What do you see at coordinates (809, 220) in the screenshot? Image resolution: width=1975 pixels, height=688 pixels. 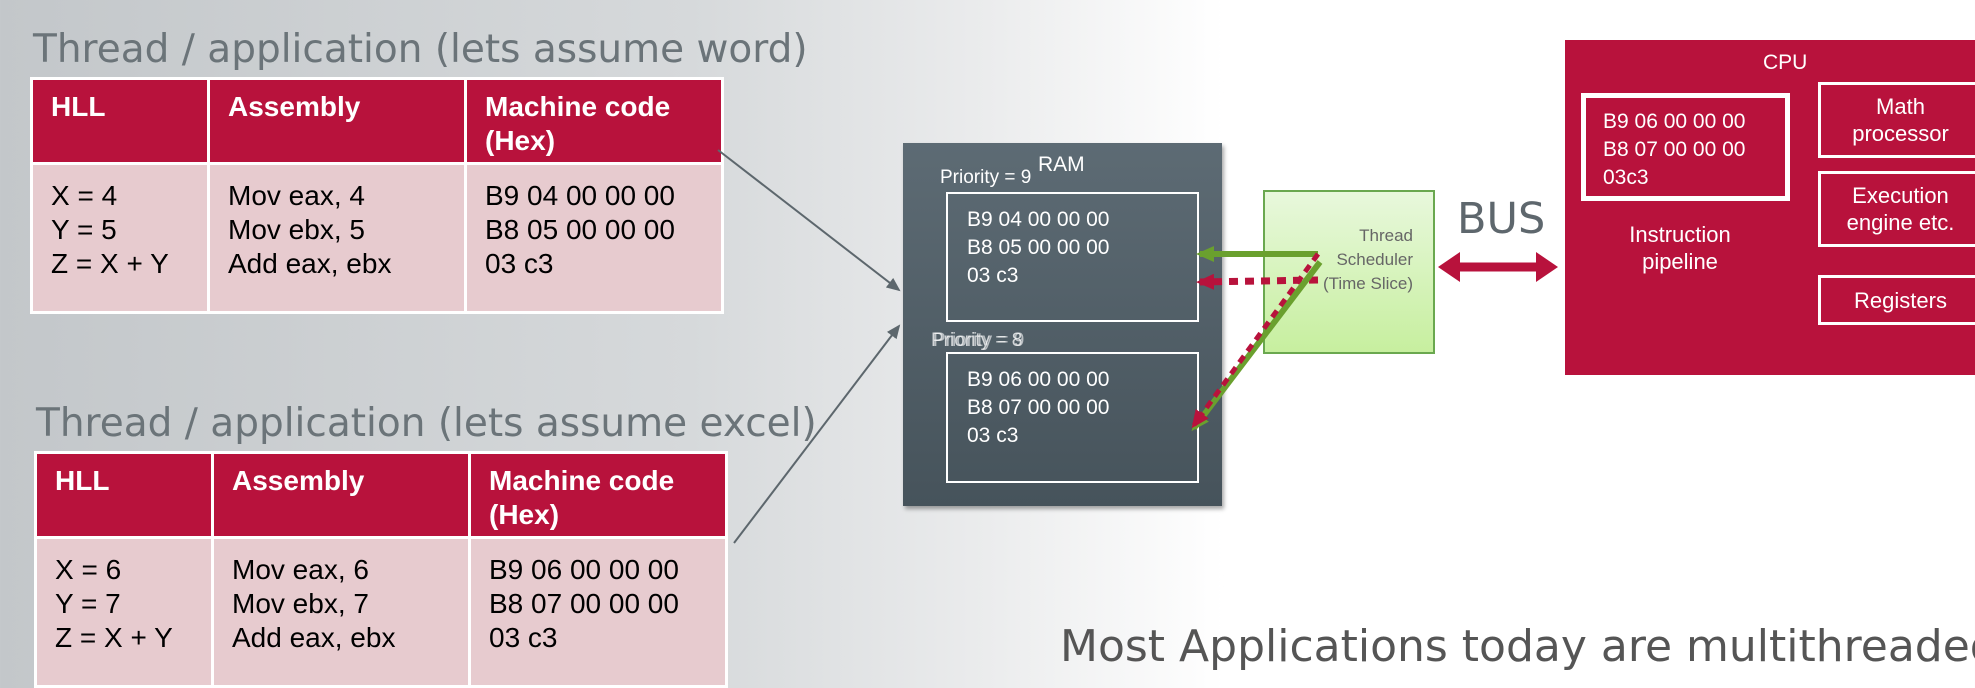 I see `thread1-to-ram-arrow` at bounding box center [809, 220].